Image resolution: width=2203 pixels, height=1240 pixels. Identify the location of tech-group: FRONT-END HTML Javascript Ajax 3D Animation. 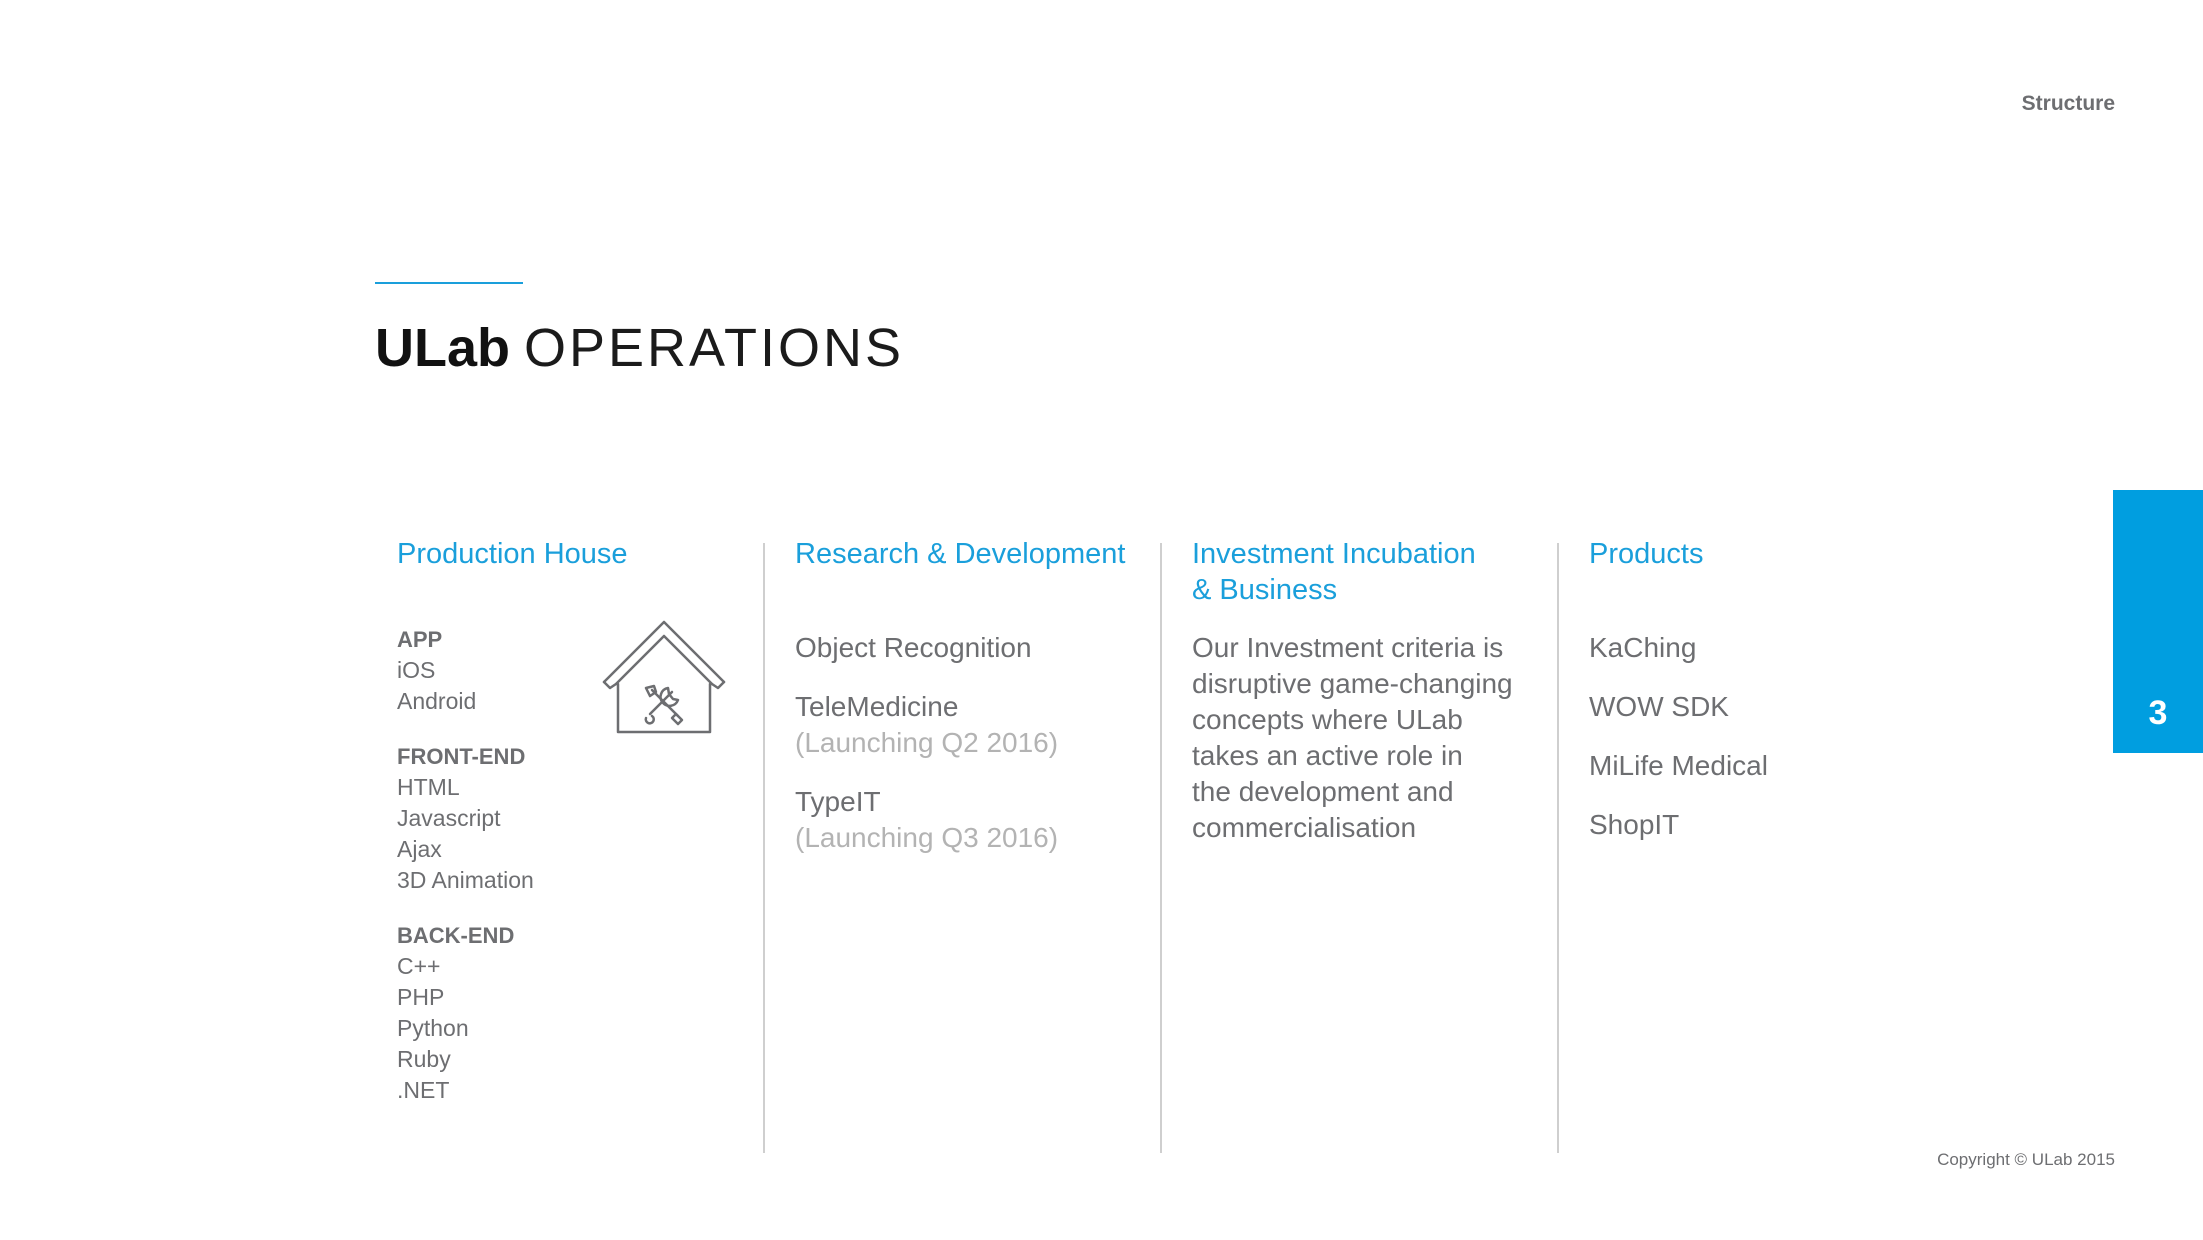
(567, 818).